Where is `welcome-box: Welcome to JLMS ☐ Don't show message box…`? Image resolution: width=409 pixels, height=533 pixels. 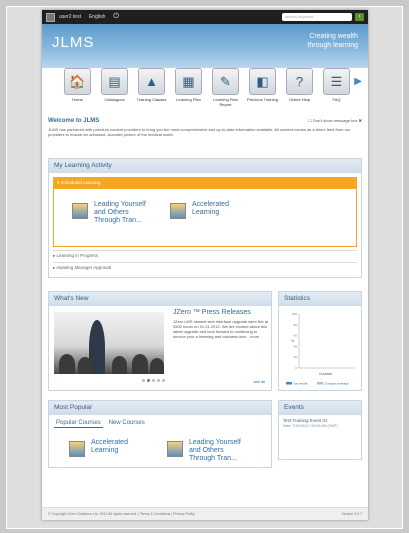
welcome-box: Welcome to JLMS ☐ Don't show message box… is located at coordinates (205, 134).